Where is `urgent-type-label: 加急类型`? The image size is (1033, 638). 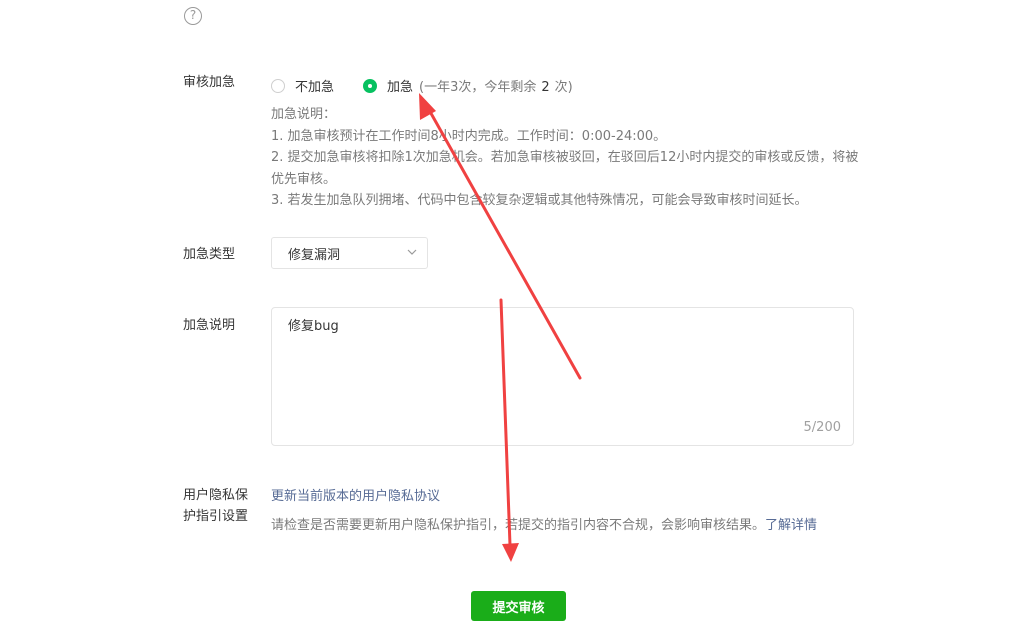
urgent-type-label: 加急类型 is located at coordinates (209, 254).